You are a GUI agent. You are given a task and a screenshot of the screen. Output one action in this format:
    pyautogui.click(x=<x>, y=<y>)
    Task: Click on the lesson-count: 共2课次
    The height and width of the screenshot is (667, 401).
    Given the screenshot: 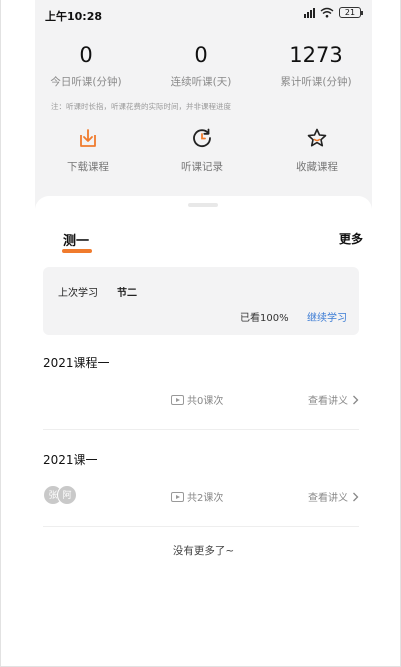 What is the action you would take?
    pyautogui.click(x=197, y=496)
    